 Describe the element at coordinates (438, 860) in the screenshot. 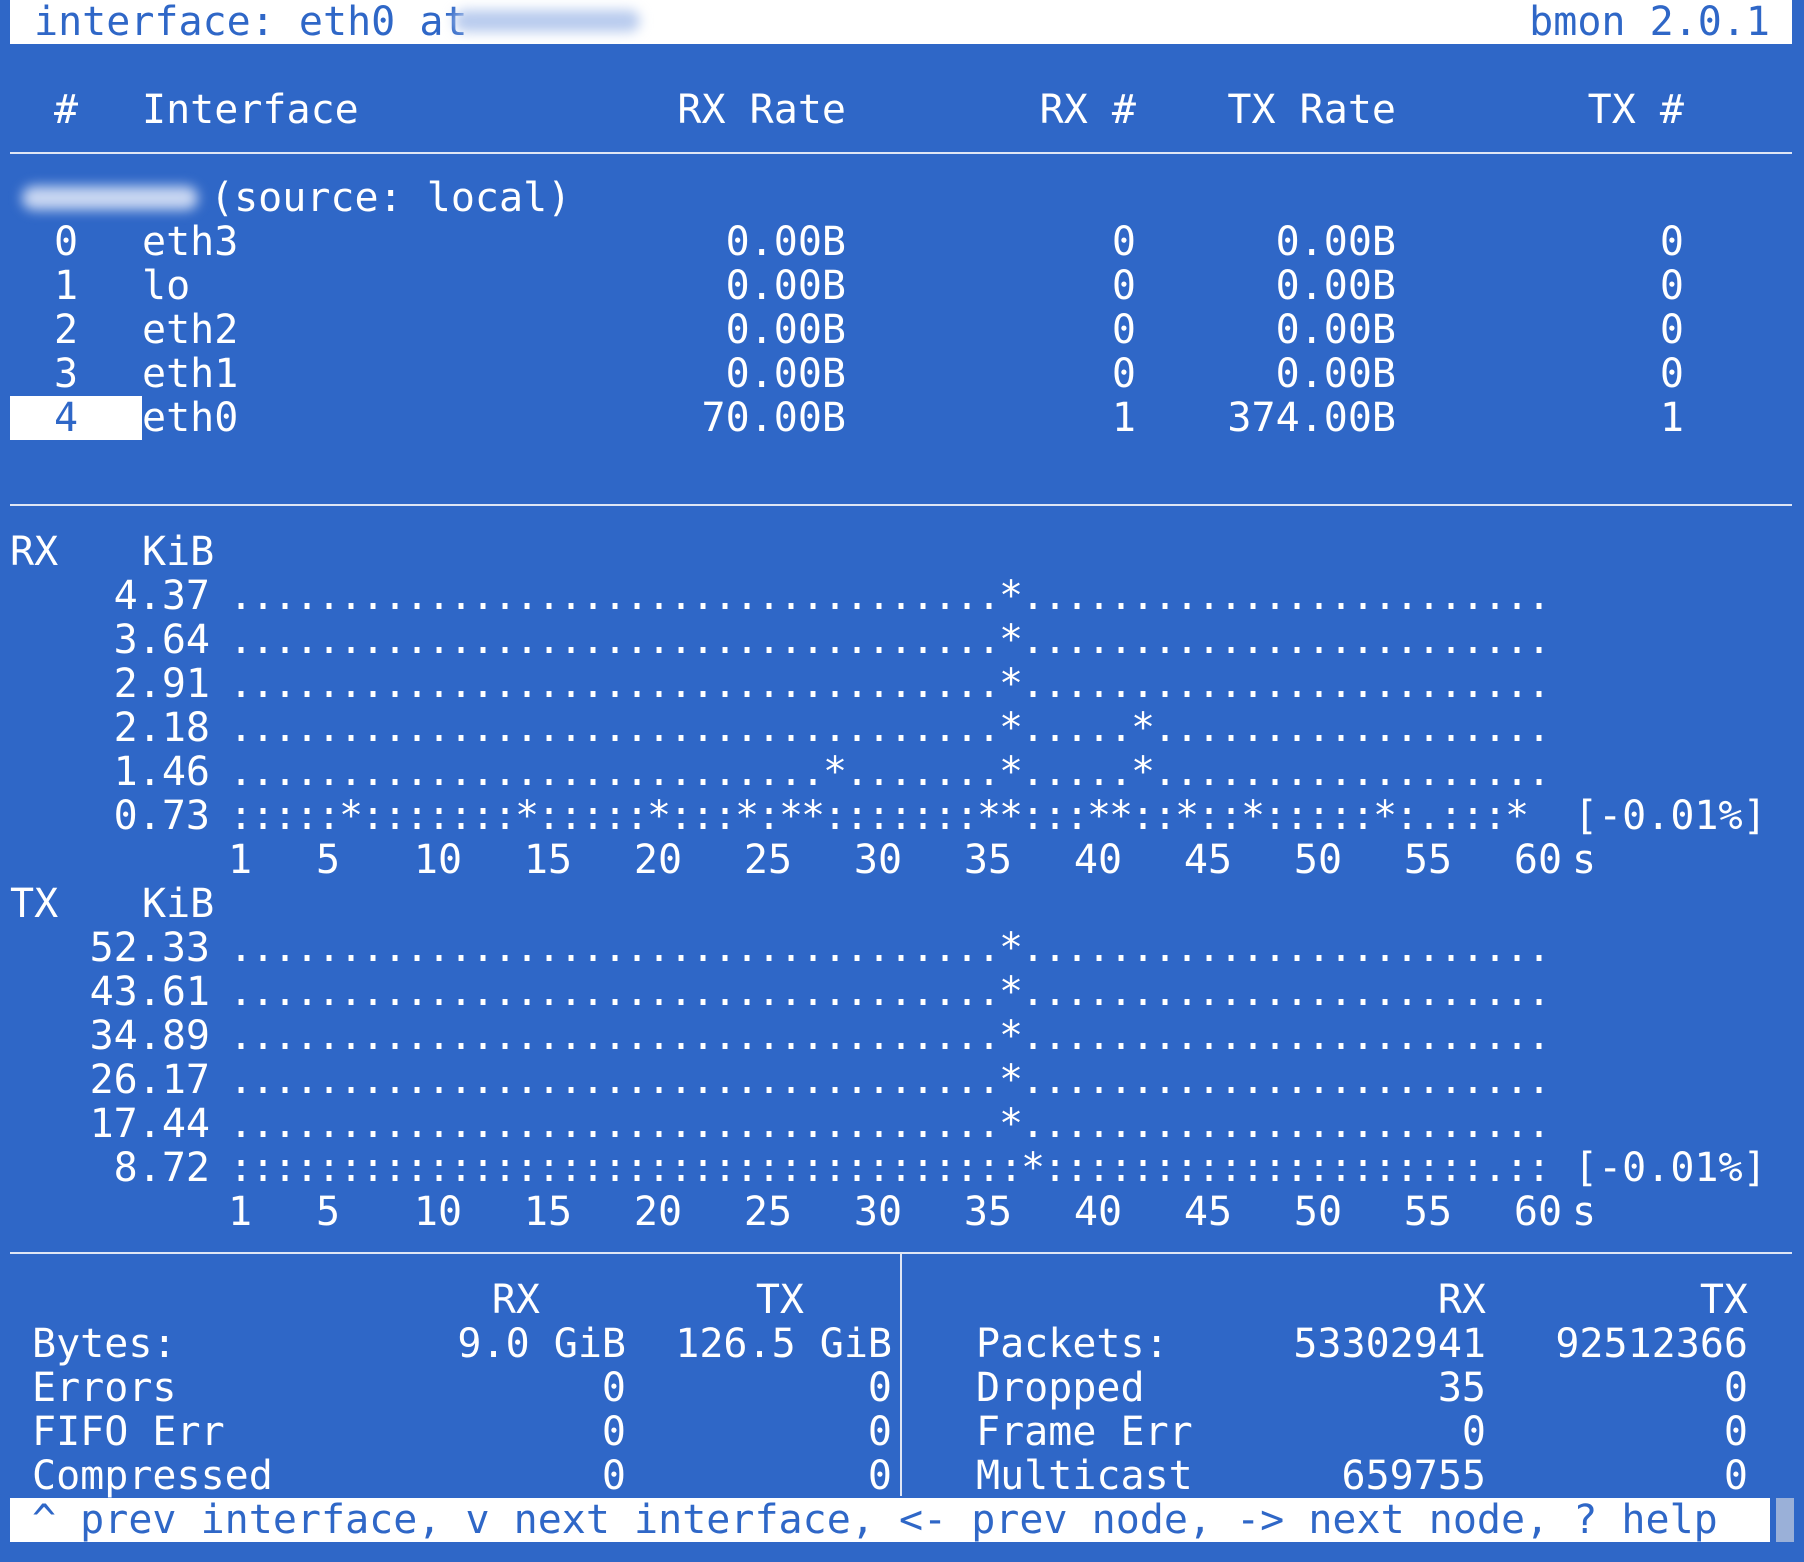

I see `rx-x-tick: 10` at that location.